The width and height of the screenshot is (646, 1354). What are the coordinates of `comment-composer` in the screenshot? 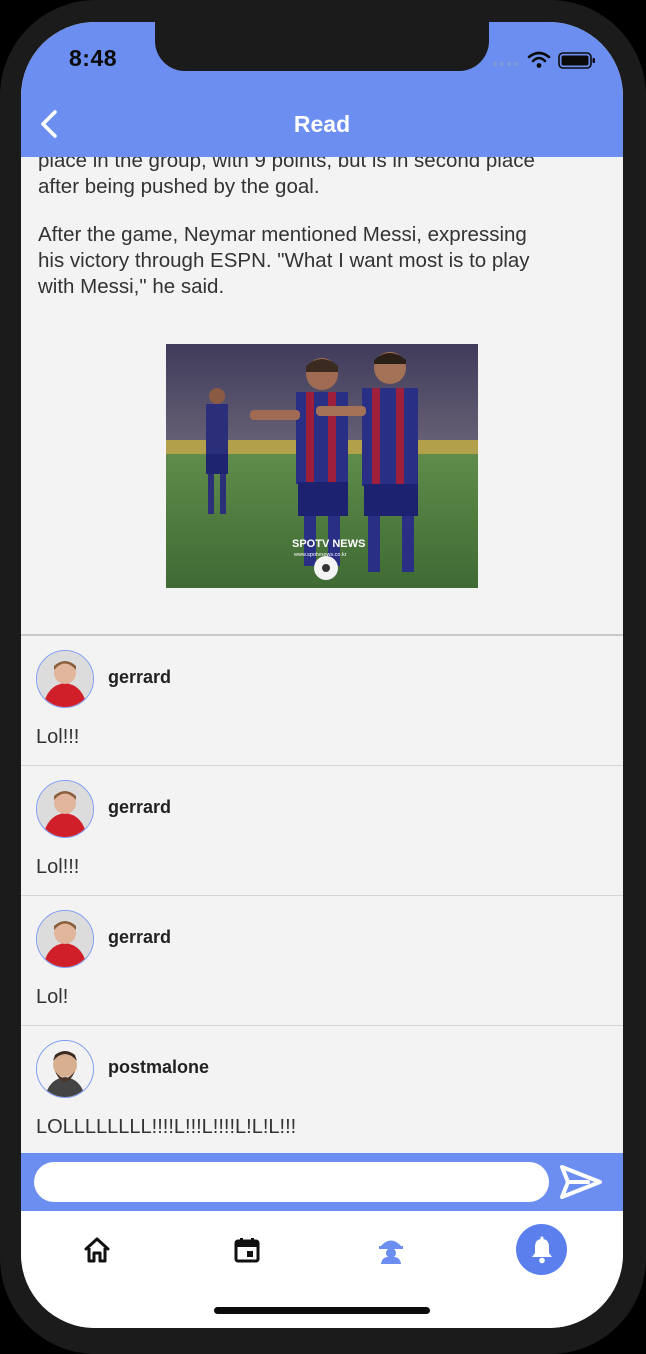 It's located at (322, 1182).